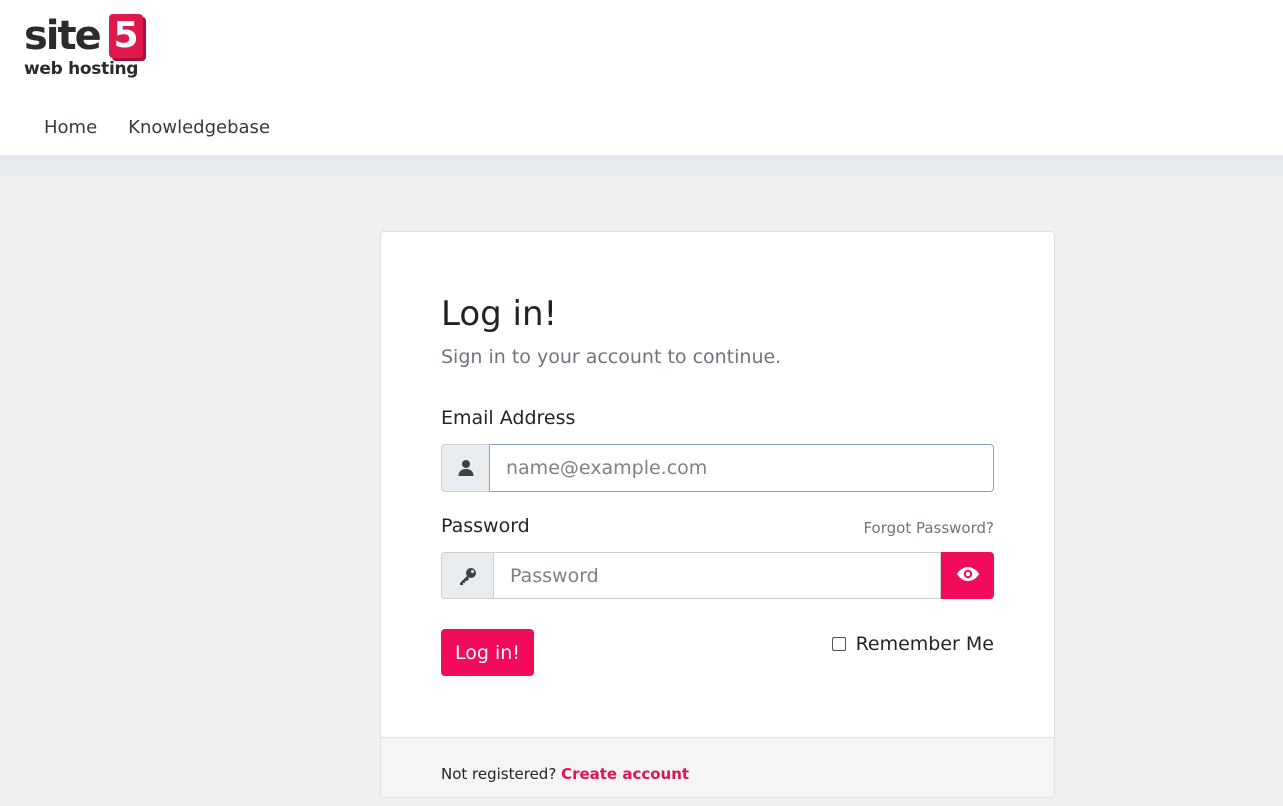 This screenshot has height=806, width=1283. Describe the element at coordinates (625, 774) in the screenshot. I see `create-account-link: Create account` at that location.